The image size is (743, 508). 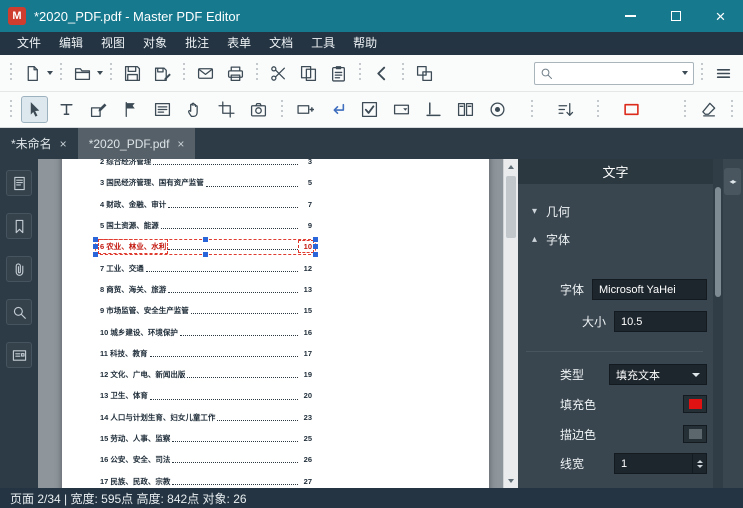 I want to click on font-size-input: 10.5, so click(x=660, y=321).